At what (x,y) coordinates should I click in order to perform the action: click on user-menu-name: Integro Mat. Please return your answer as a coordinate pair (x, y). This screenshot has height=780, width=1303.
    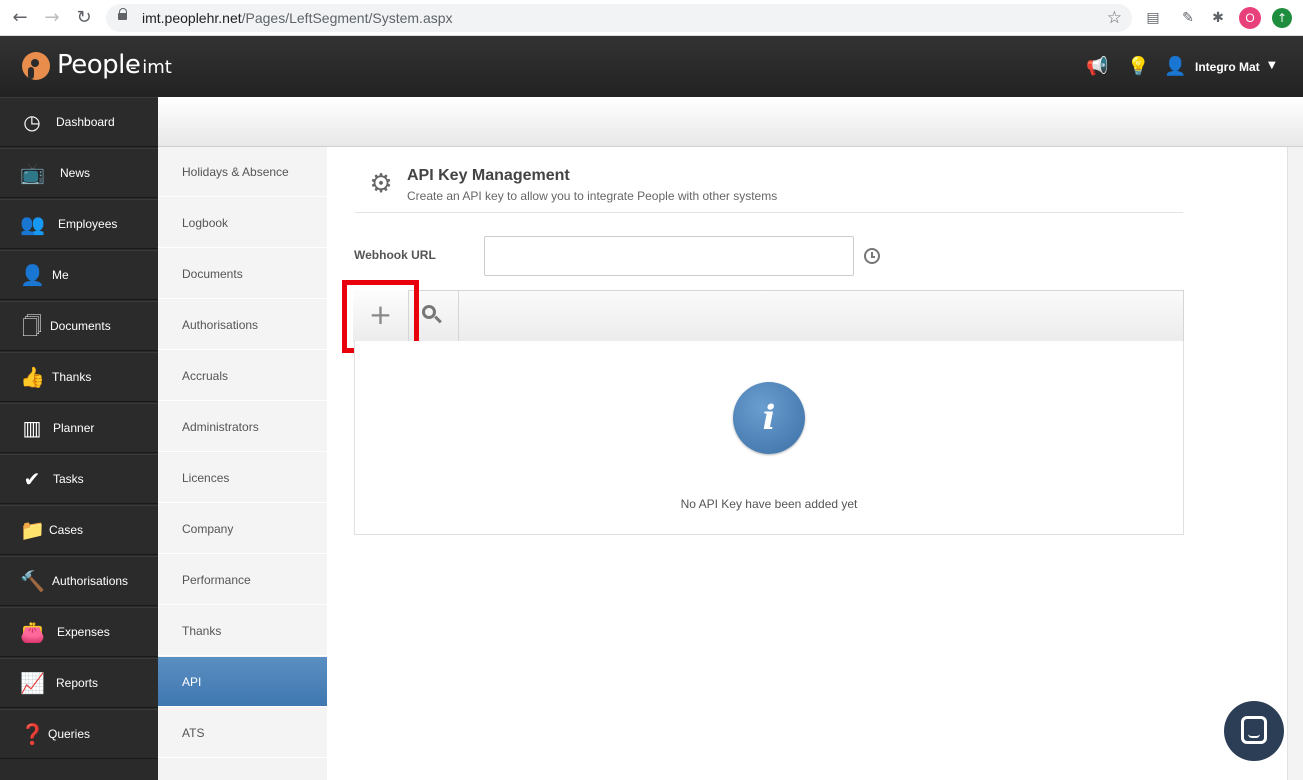
    Looking at the image, I should click on (1227, 67).